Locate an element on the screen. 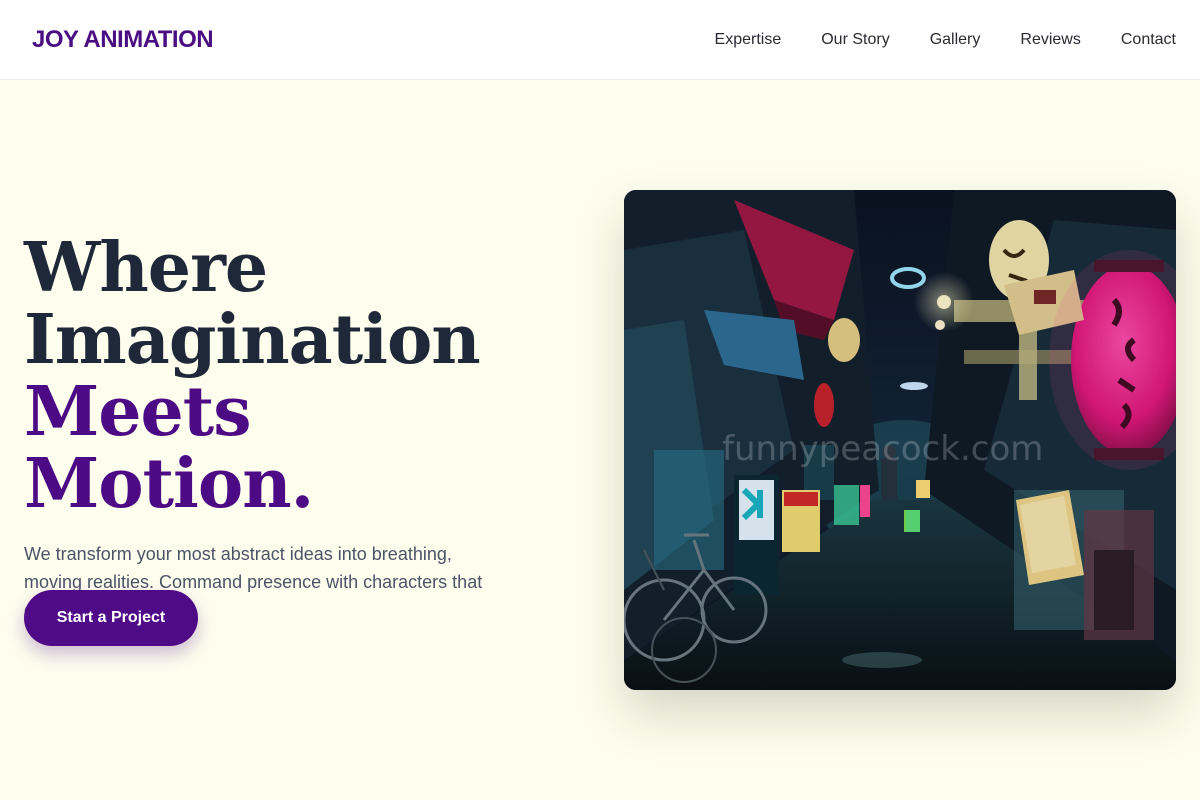  headline-line-1: Where is located at coordinates (146, 268).